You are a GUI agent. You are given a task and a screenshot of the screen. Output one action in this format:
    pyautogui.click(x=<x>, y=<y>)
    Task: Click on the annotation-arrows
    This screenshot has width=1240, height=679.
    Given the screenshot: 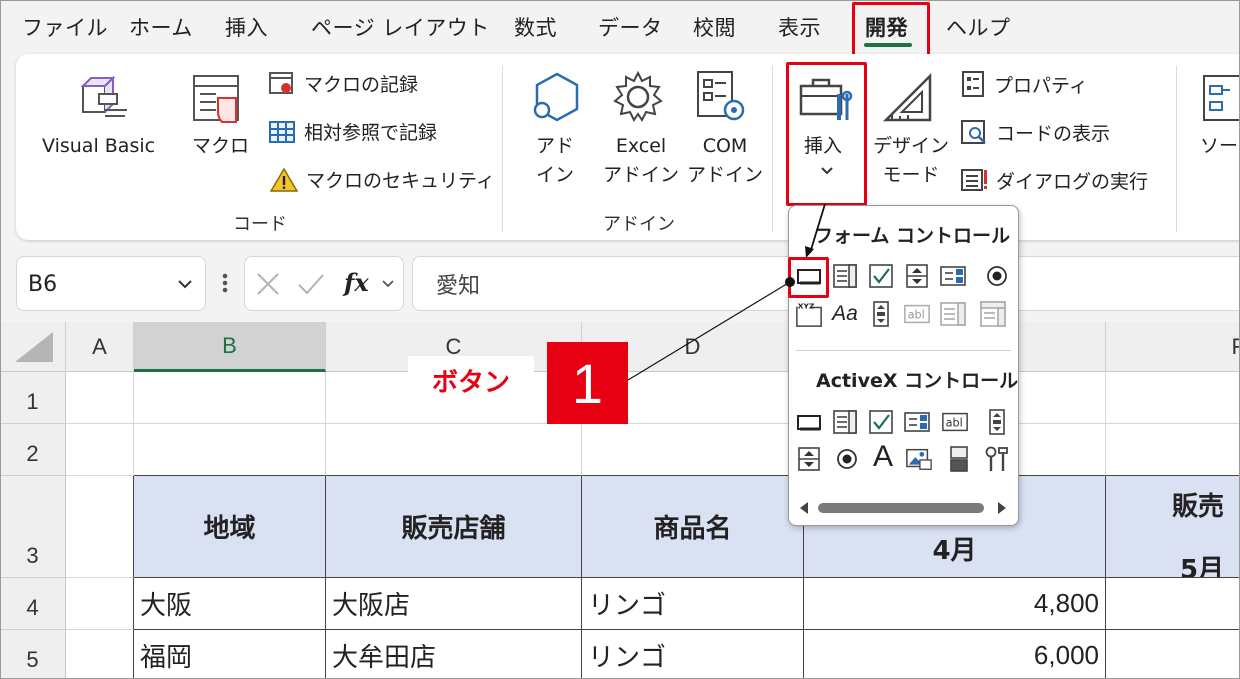 What is the action you would take?
    pyautogui.click(x=726, y=292)
    